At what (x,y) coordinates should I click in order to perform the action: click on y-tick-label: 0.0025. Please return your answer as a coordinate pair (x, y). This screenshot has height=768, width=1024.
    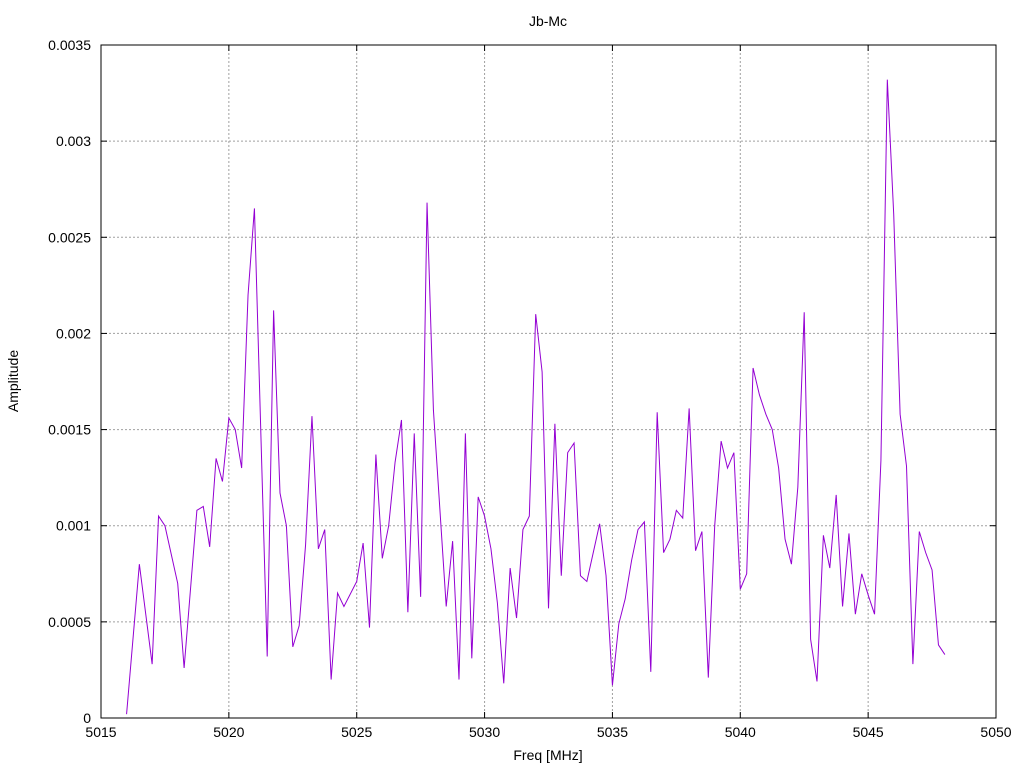
    Looking at the image, I should click on (69, 237).